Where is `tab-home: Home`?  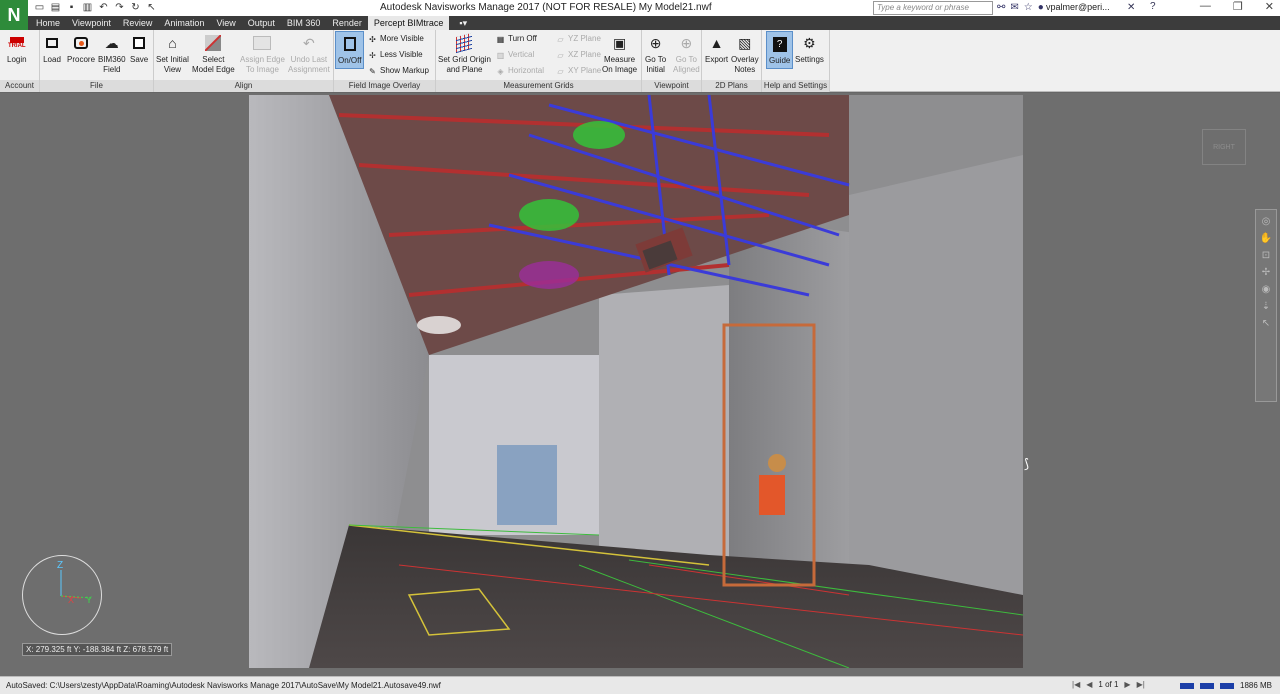 tab-home: Home is located at coordinates (48, 23).